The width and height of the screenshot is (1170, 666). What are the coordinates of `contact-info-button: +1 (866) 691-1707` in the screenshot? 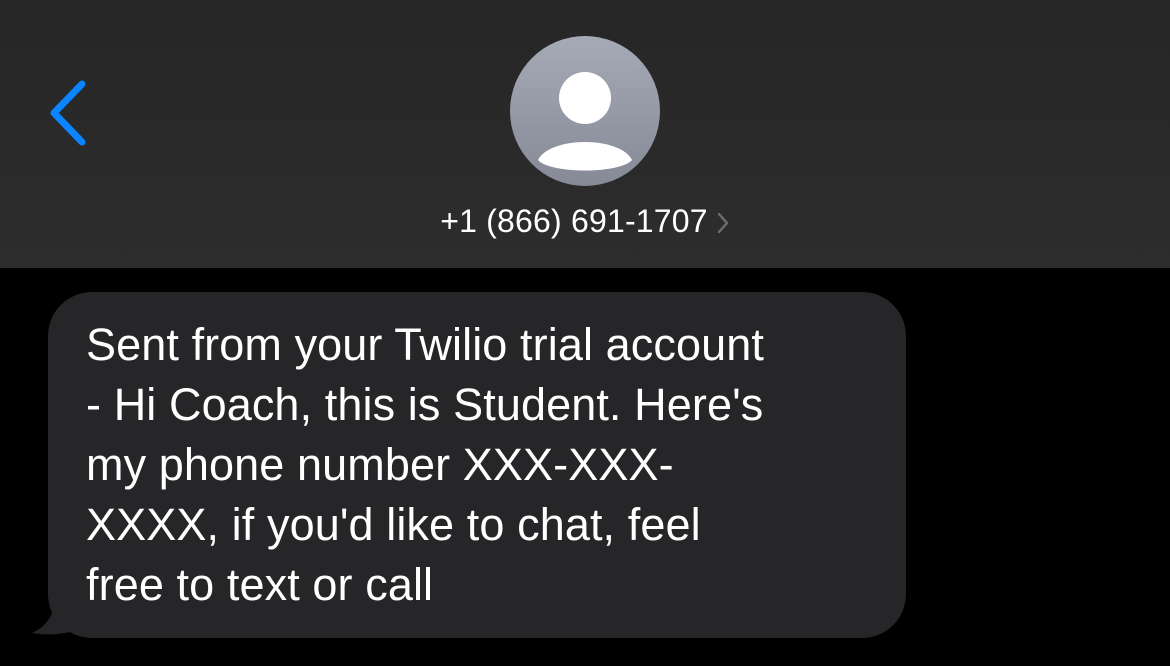 It's located at (585, 221).